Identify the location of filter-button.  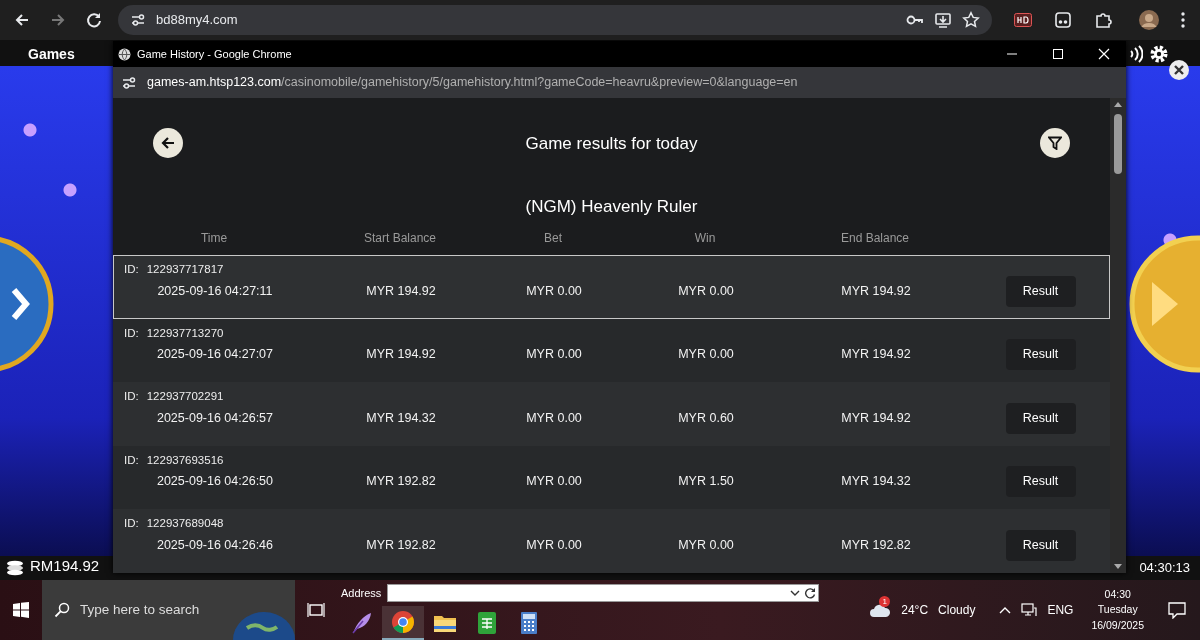
(1055, 143).